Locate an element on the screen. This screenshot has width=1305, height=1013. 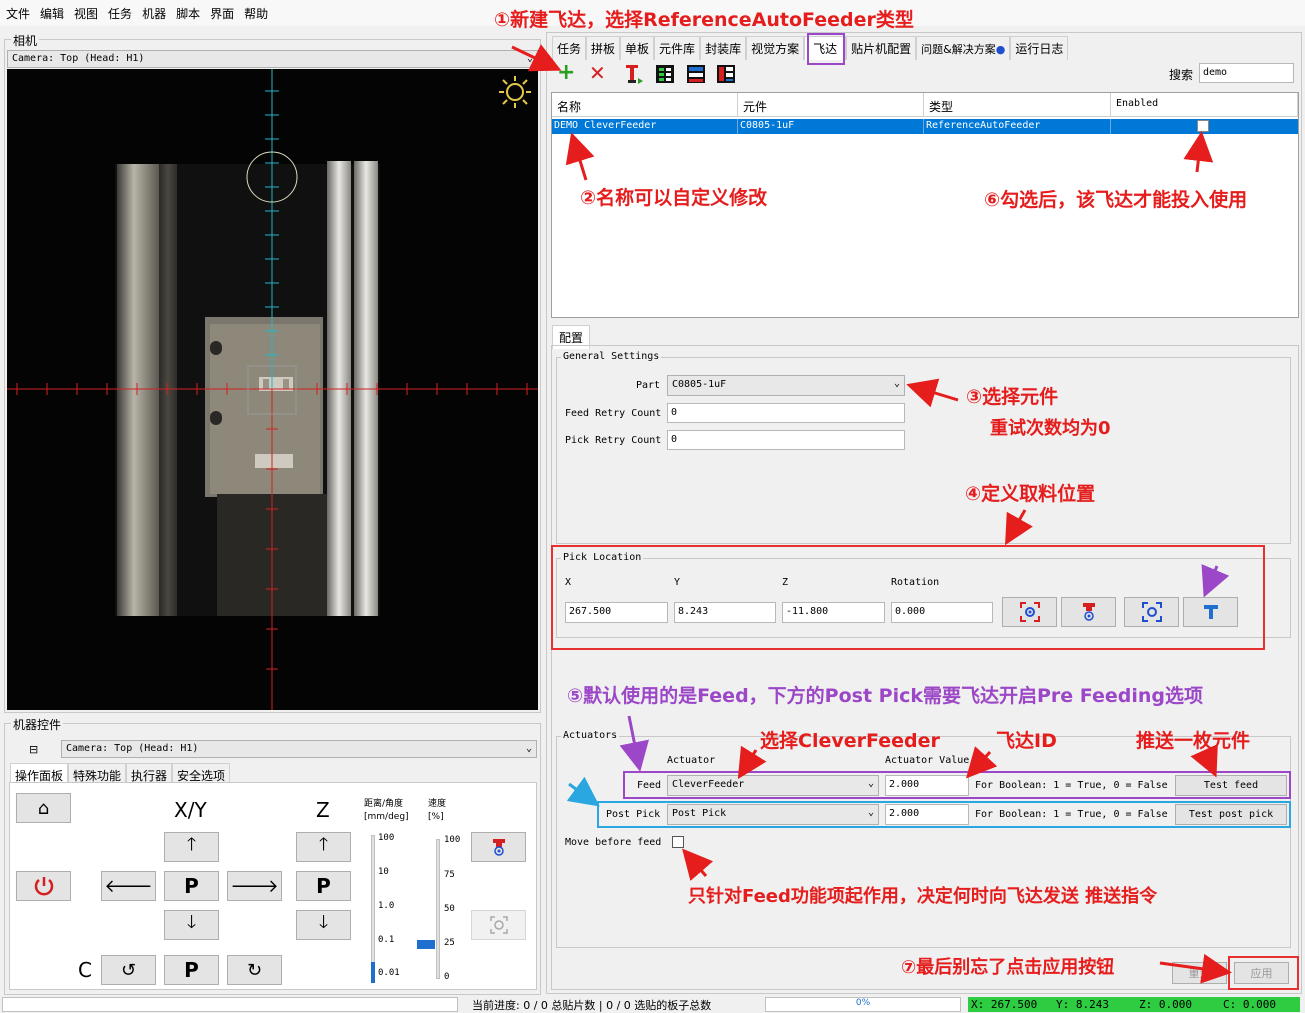
delete-feeder-button: ✕ is located at coordinates (597, 73).